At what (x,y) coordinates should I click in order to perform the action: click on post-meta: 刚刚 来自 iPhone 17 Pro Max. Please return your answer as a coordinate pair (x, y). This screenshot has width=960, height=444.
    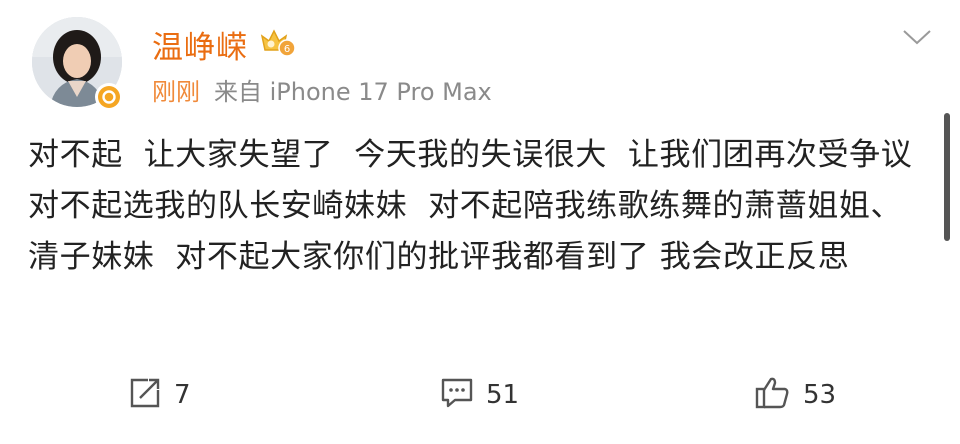
    Looking at the image, I should click on (322, 89).